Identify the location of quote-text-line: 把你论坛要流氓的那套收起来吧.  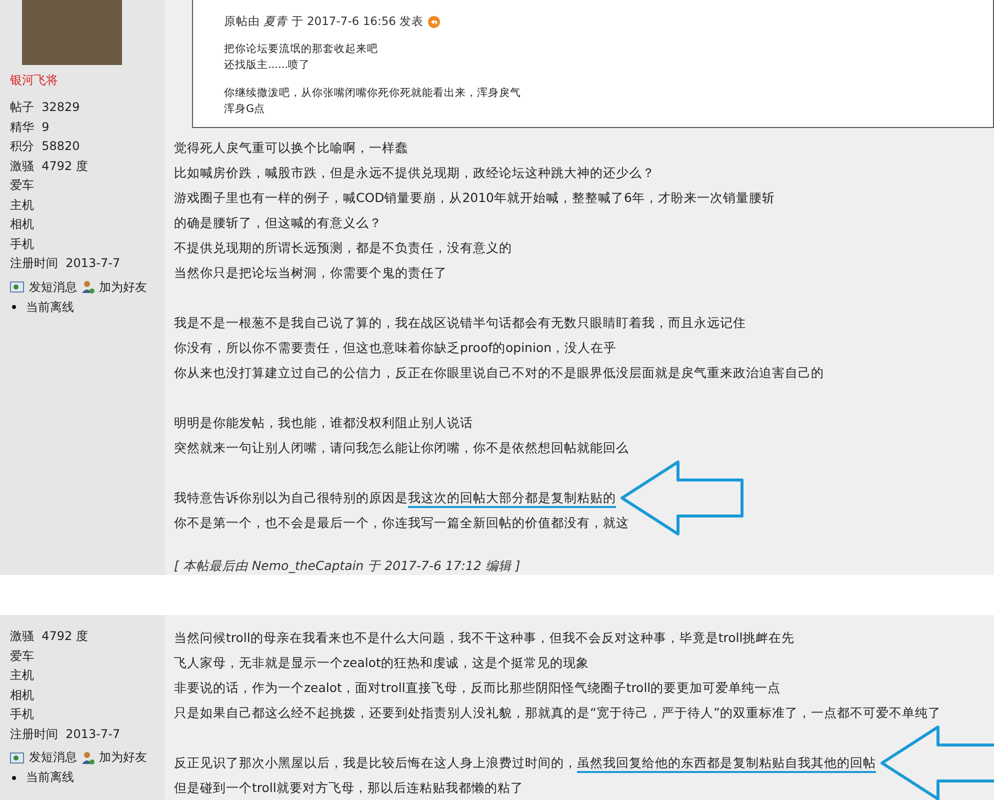
(301, 49).